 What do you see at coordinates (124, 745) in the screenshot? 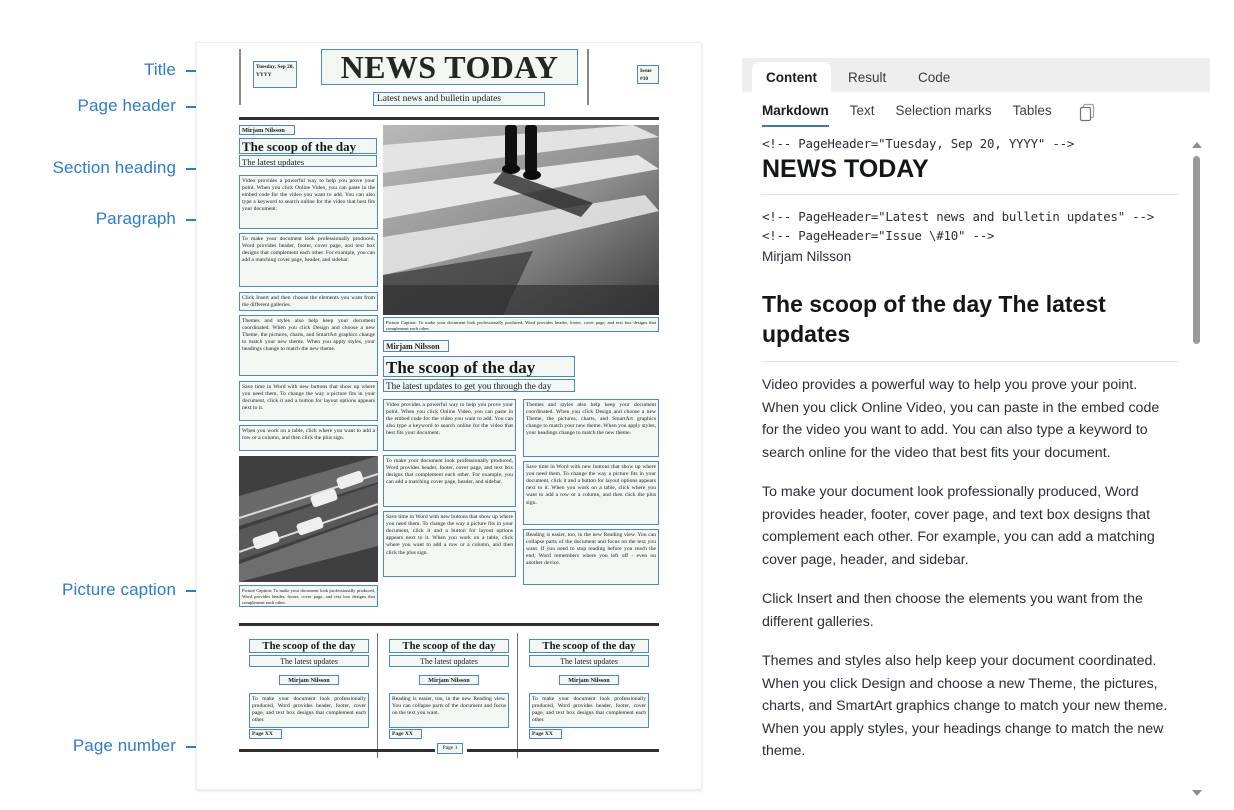
I see `annotation-label-page-number: Page number` at bounding box center [124, 745].